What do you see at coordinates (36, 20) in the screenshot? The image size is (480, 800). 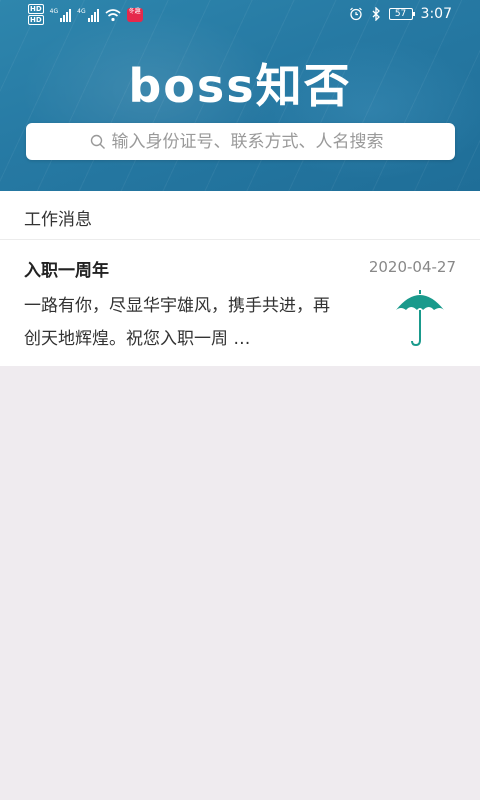 I see `hd-bottom-label: HD` at bounding box center [36, 20].